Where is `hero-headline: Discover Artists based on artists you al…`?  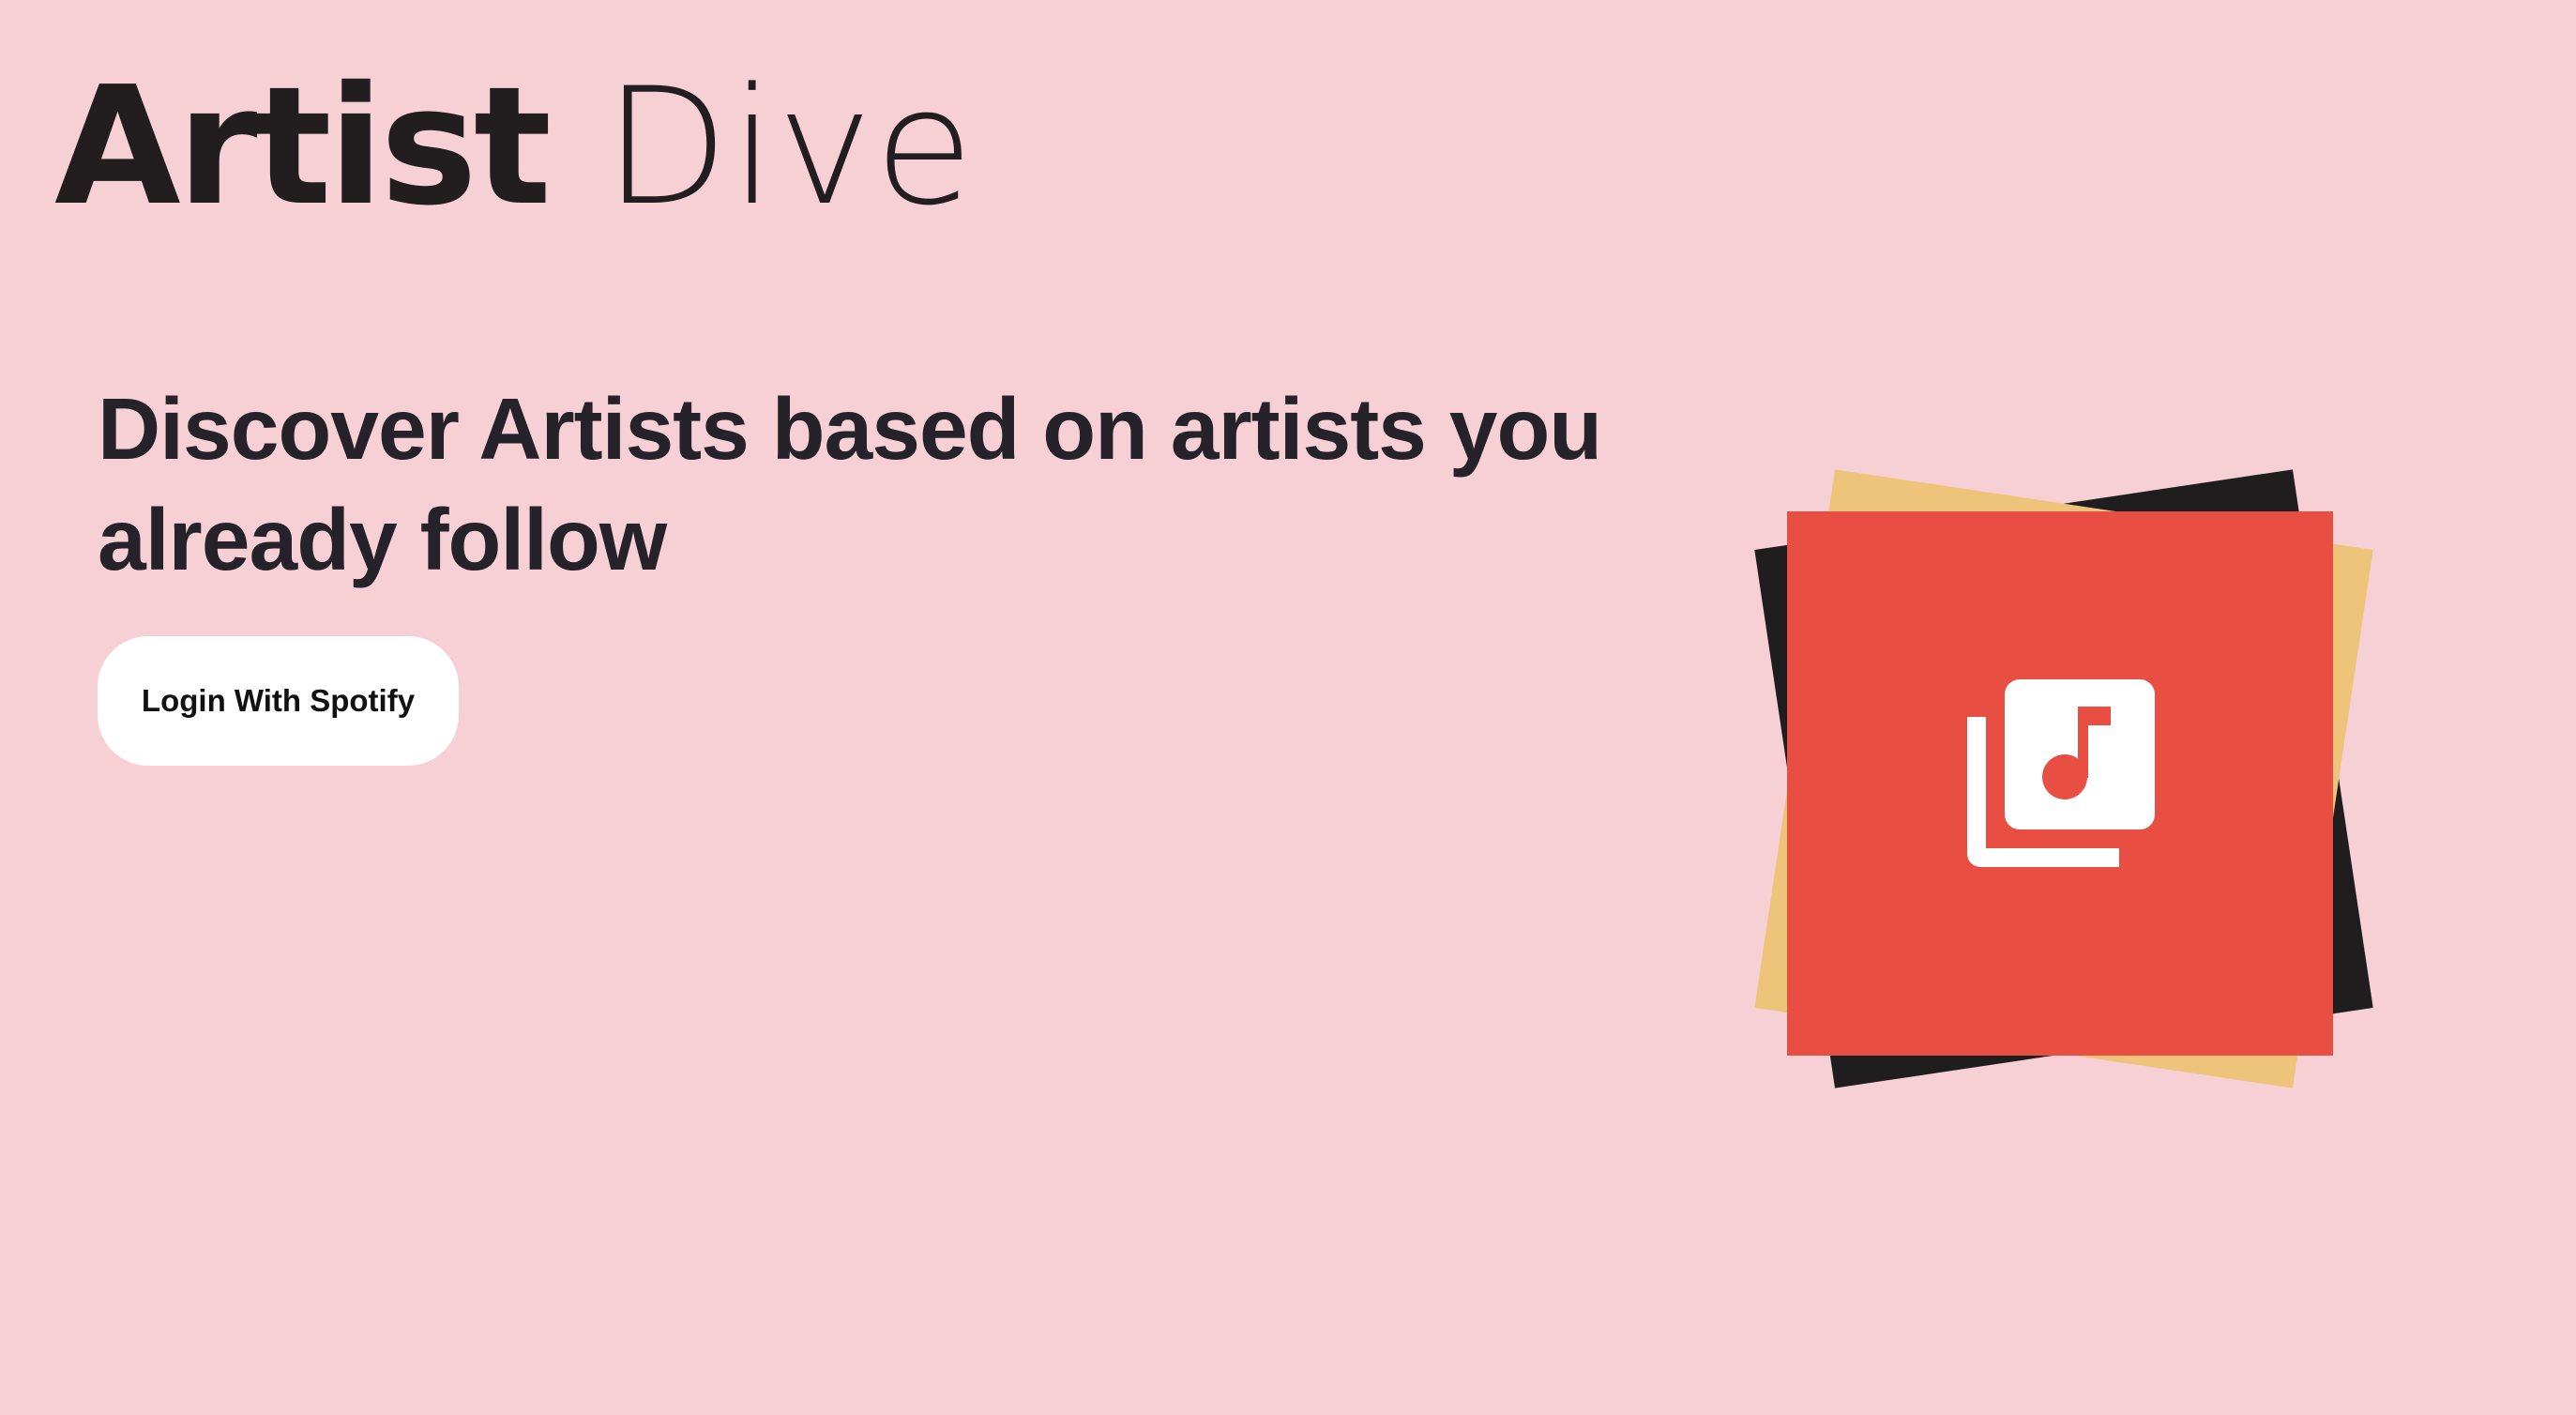 hero-headline: Discover Artists based on artists you al… is located at coordinates (850, 484).